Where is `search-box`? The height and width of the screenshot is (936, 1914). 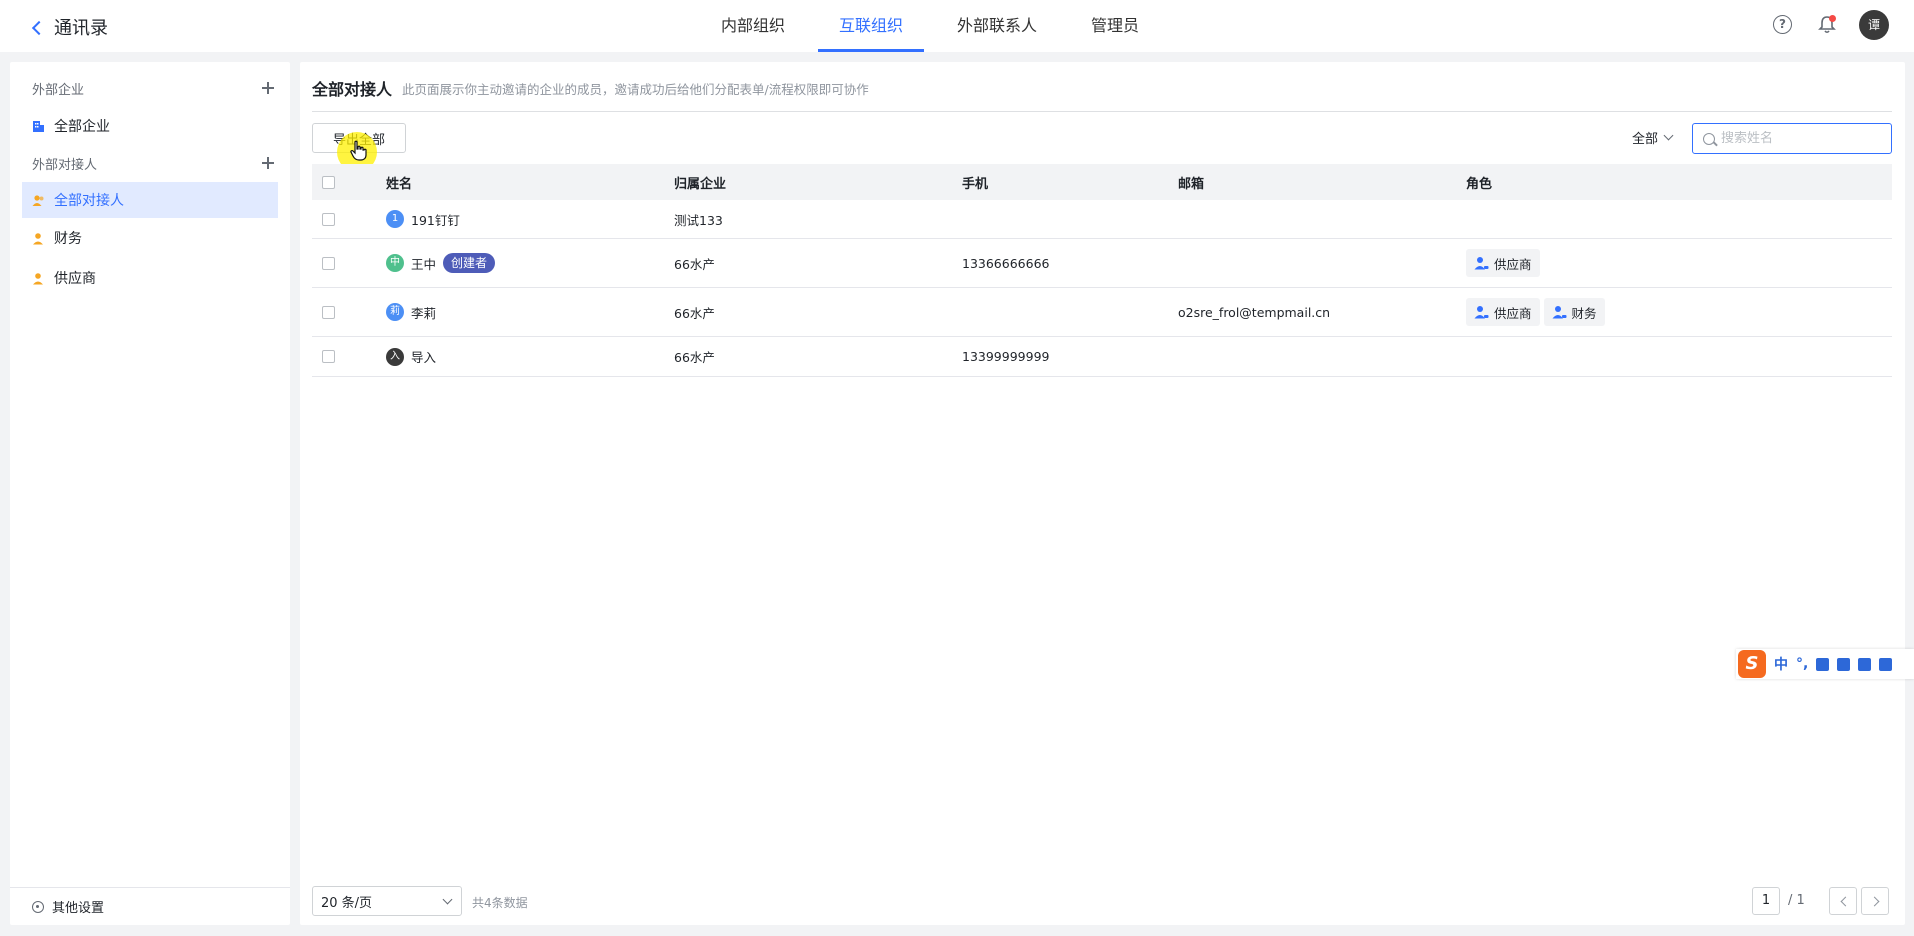
search-box is located at coordinates (1792, 138).